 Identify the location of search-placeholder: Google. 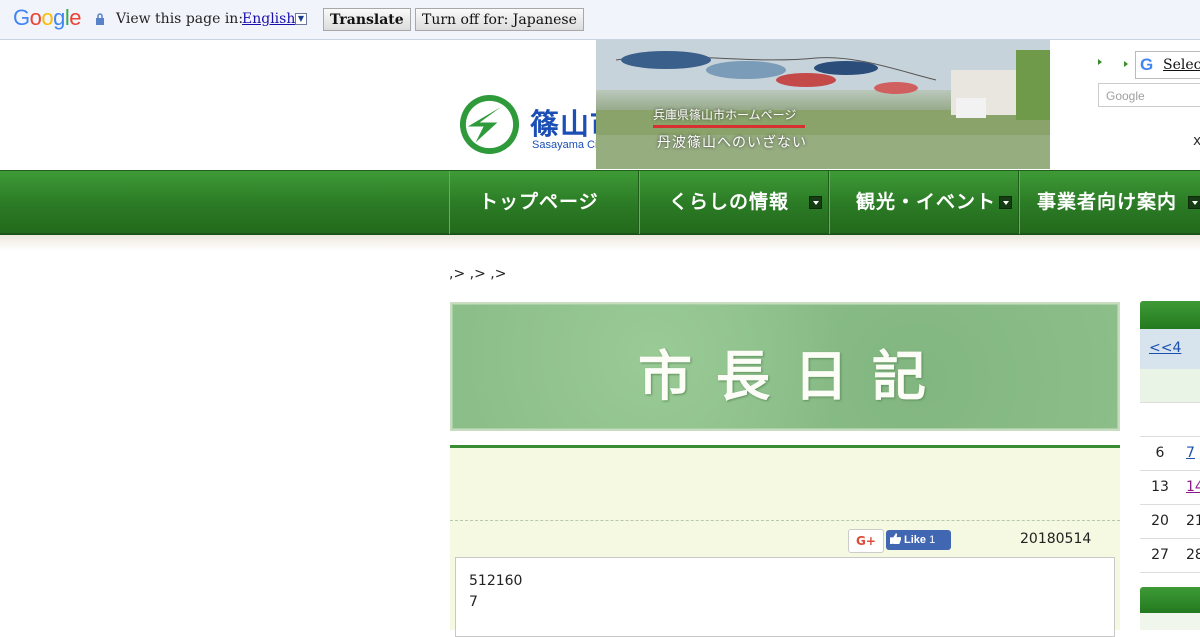
(1125, 96).